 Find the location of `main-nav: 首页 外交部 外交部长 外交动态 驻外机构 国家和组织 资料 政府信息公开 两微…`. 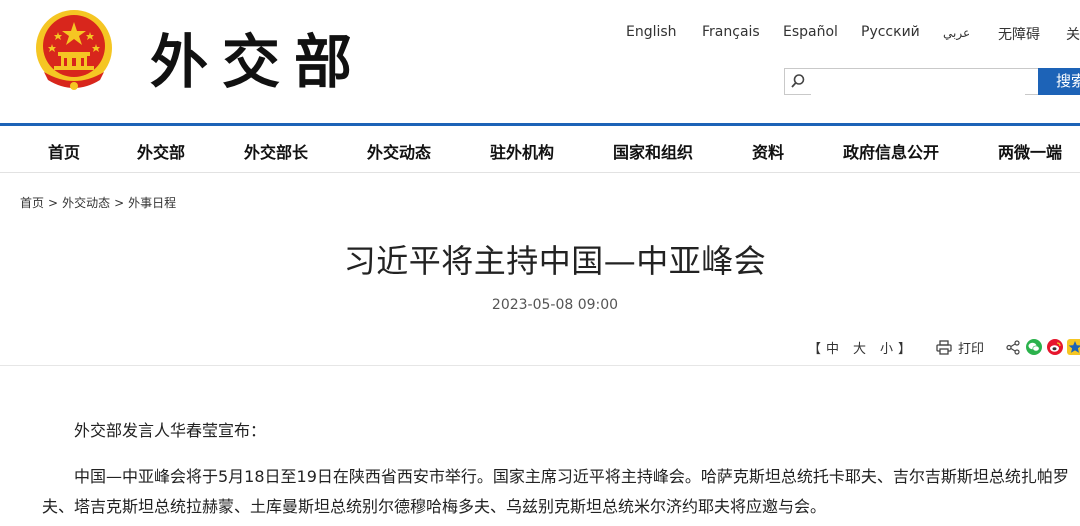

main-nav: 首页 外交部 外交部长 外交动态 驻外机构 国家和组织 资料 政府信息公开 两微… is located at coordinates (540, 149).